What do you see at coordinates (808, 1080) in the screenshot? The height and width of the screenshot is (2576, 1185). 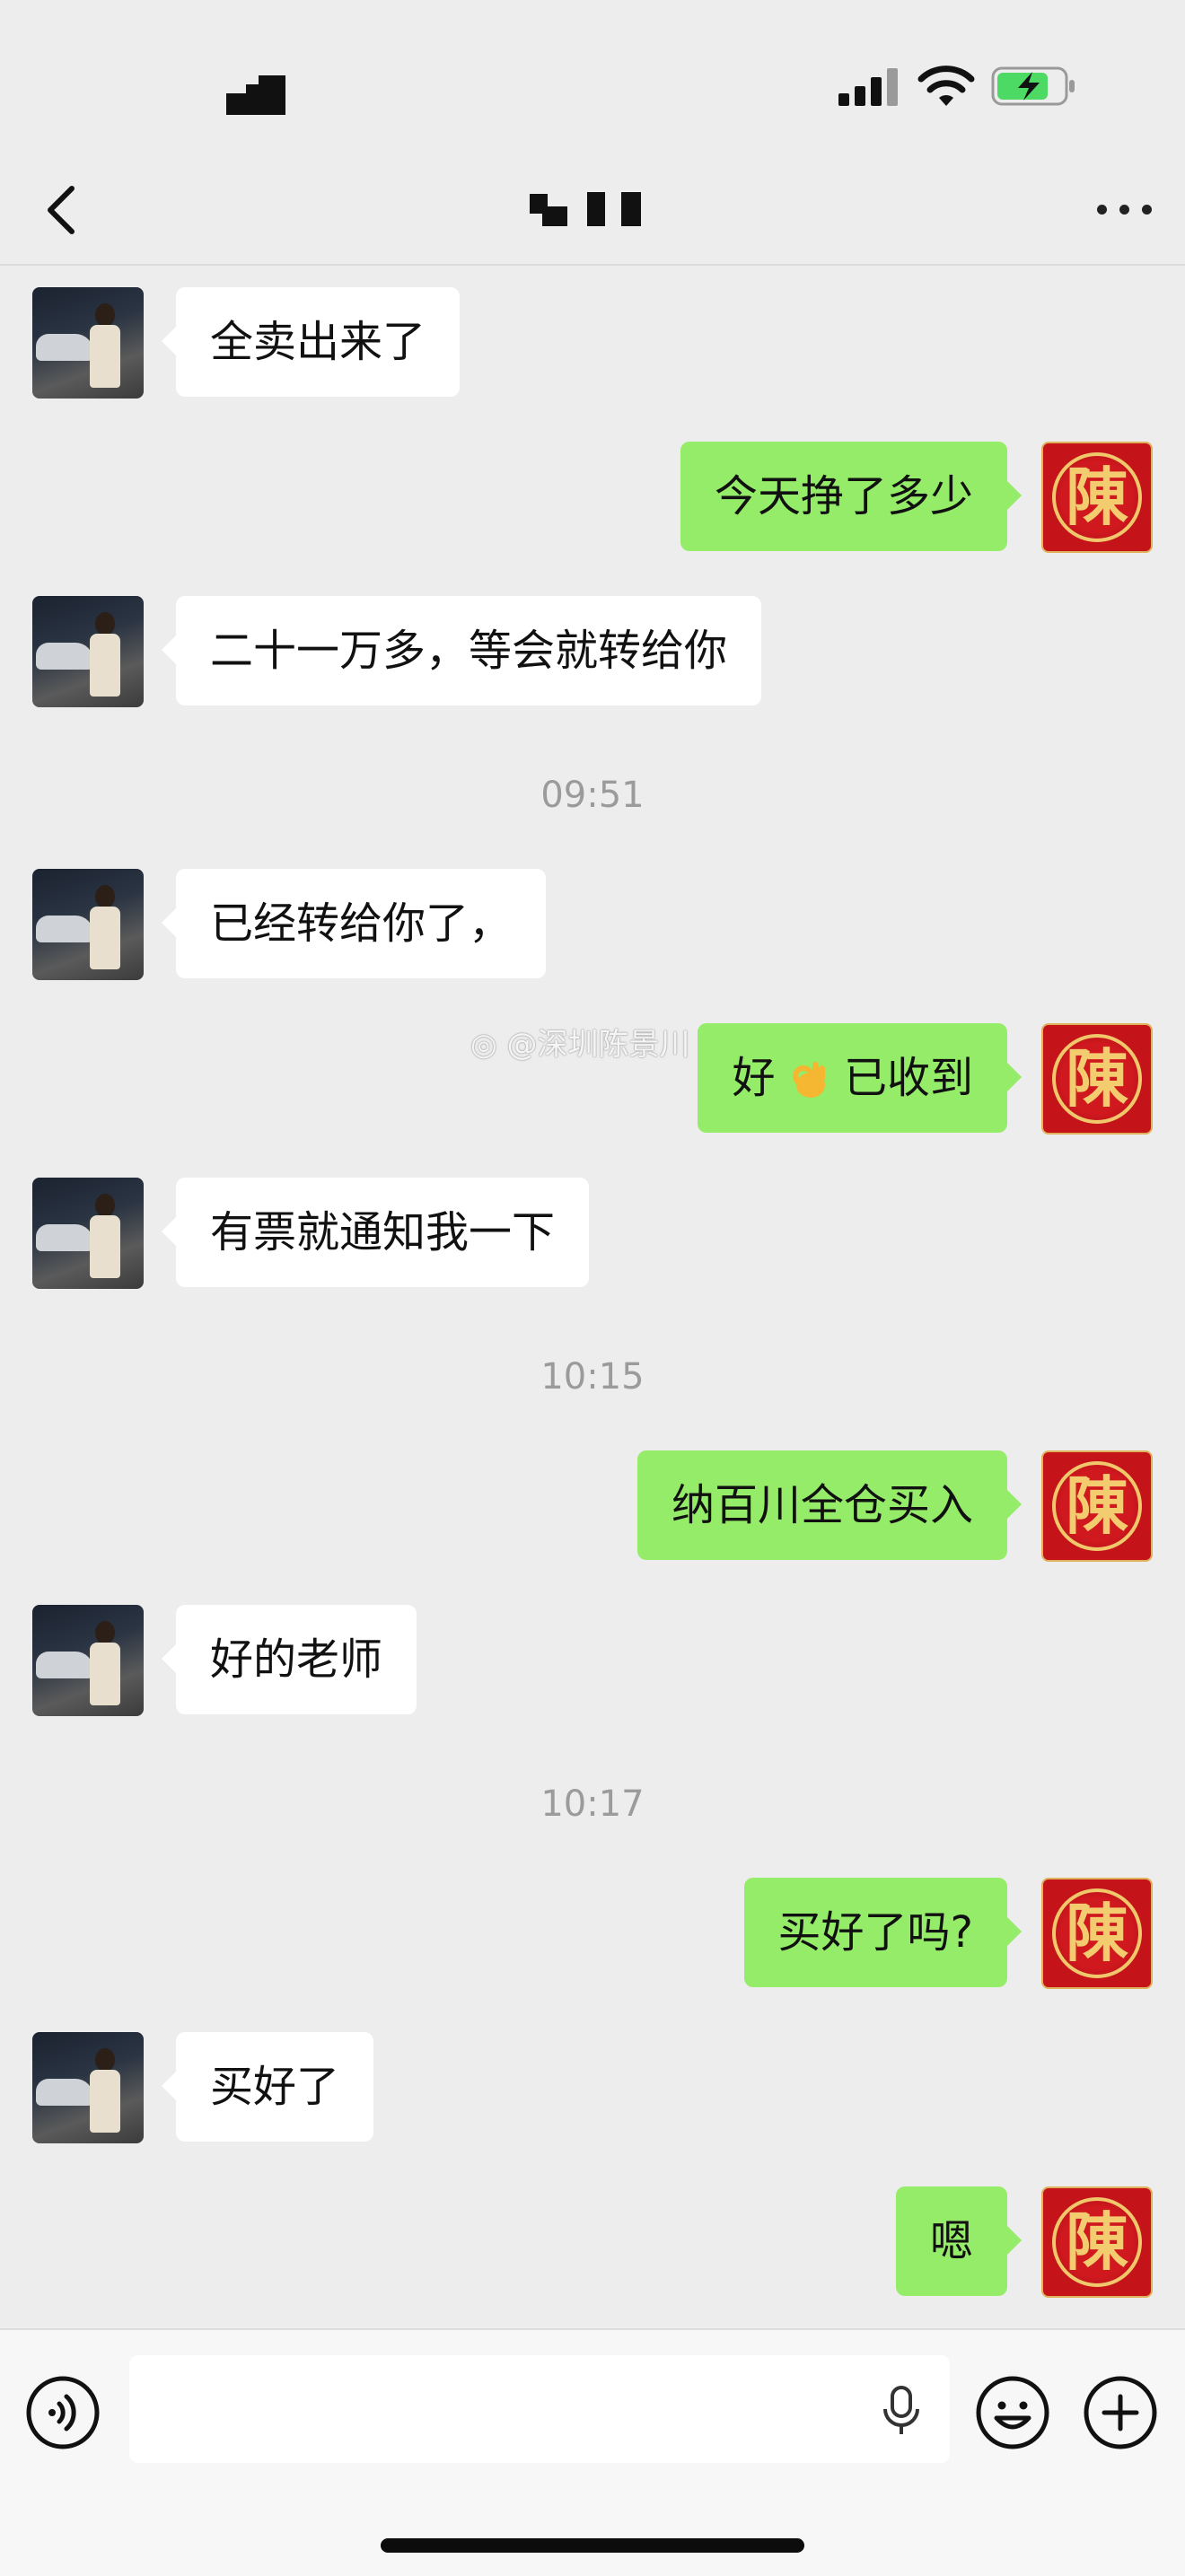 I see `ok-hand-emoji-icon` at bounding box center [808, 1080].